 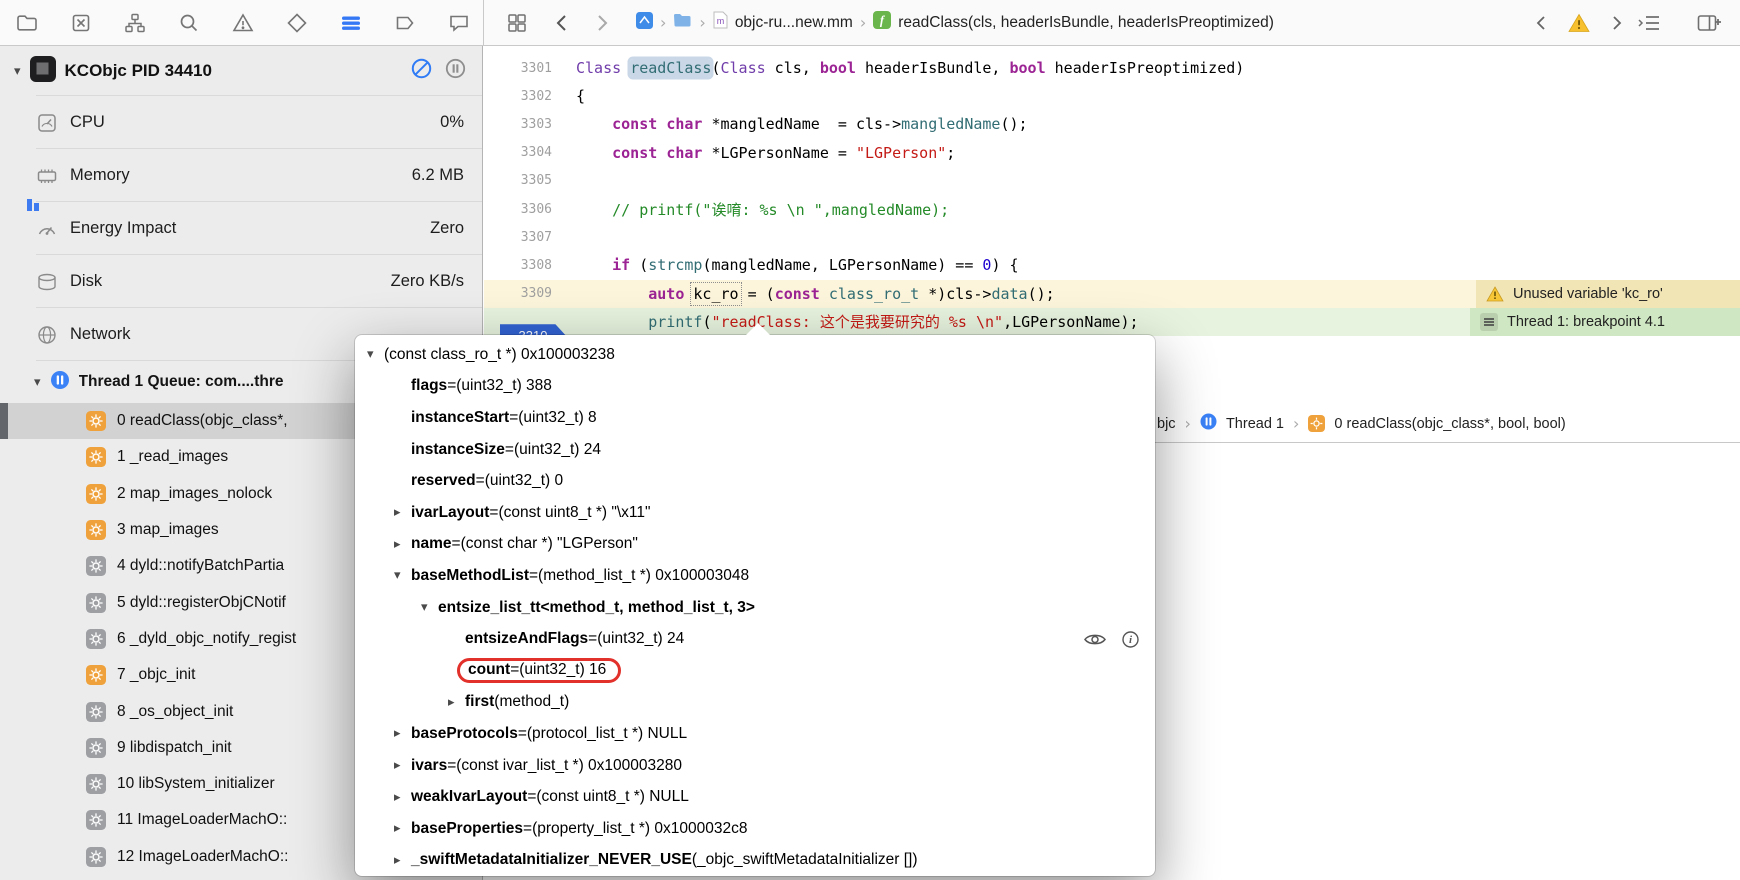 I want to click on variable-row: ▸ first (method_t), so click(x=755, y=703).